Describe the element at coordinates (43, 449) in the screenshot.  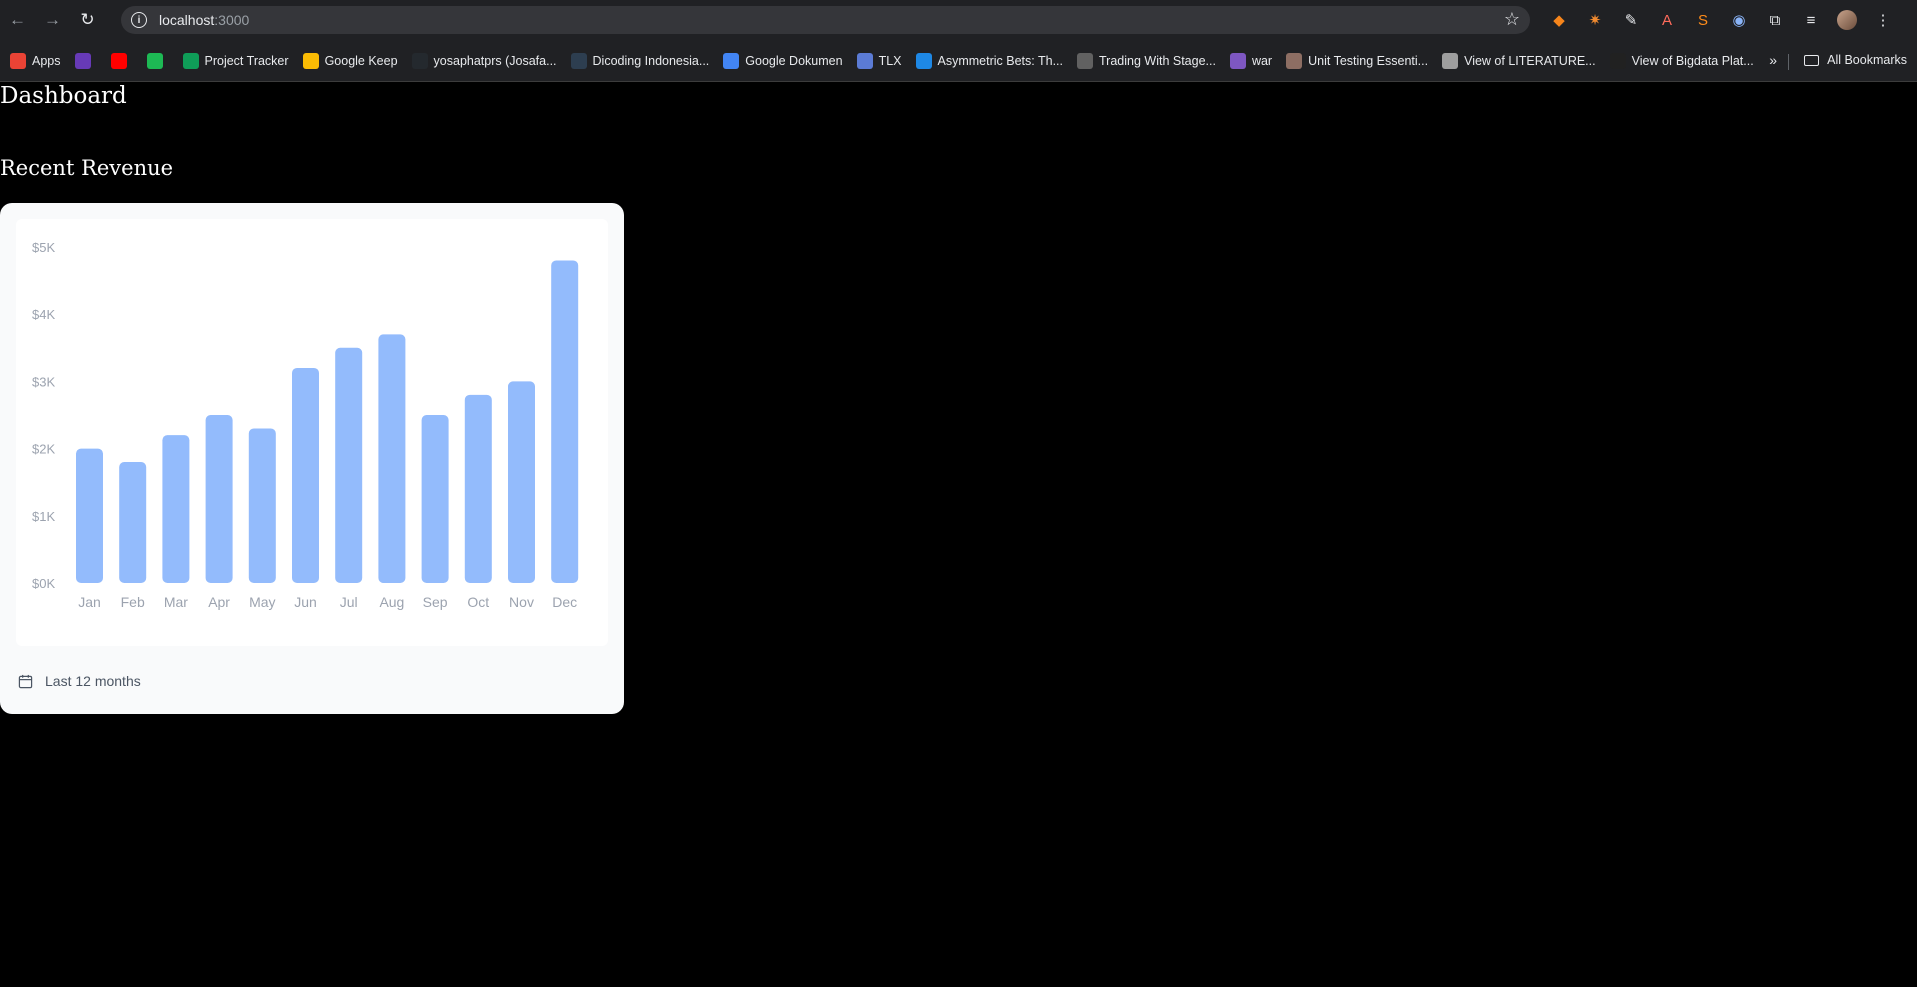
I see `y-tick-label: $2K` at that location.